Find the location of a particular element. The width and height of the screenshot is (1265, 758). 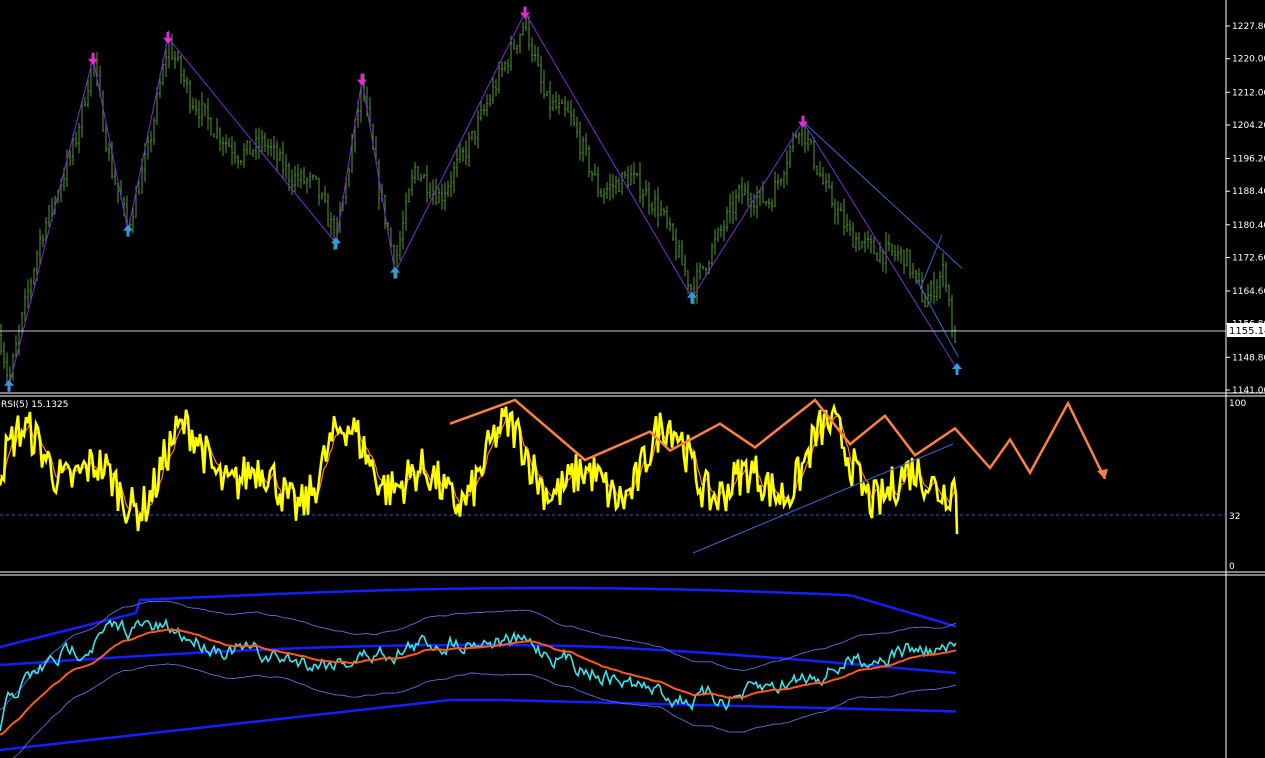

price-axis-label: 1212.00 is located at coordinates (1248, 93).